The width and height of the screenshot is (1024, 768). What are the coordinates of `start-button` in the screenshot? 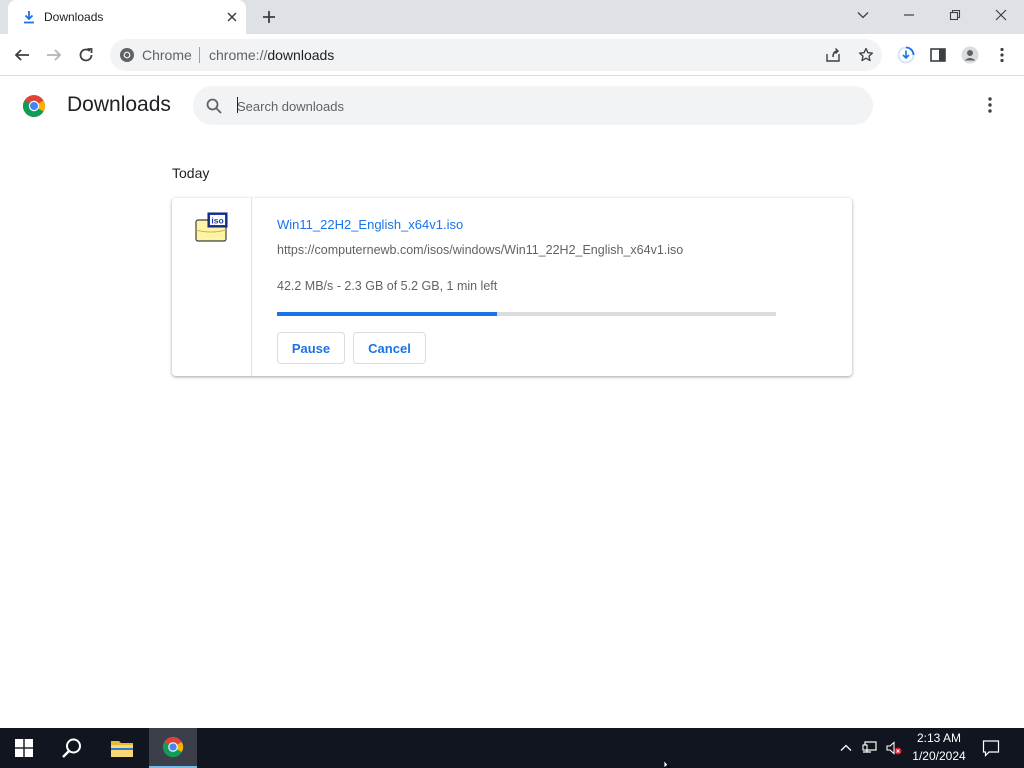 It's located at (24, 748).